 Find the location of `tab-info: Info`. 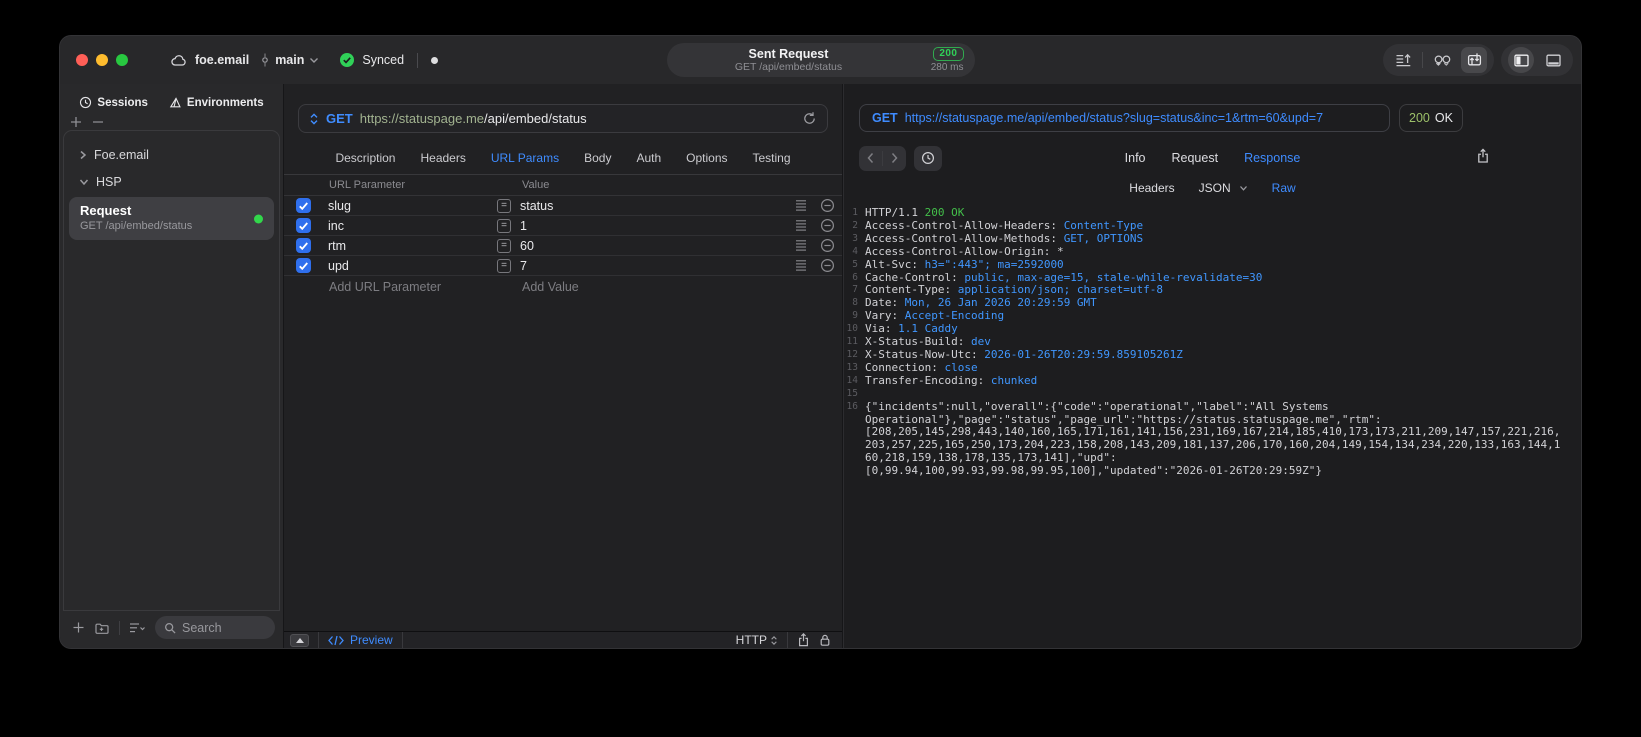

tab-info: Info is located at coordinates (1135, 158).